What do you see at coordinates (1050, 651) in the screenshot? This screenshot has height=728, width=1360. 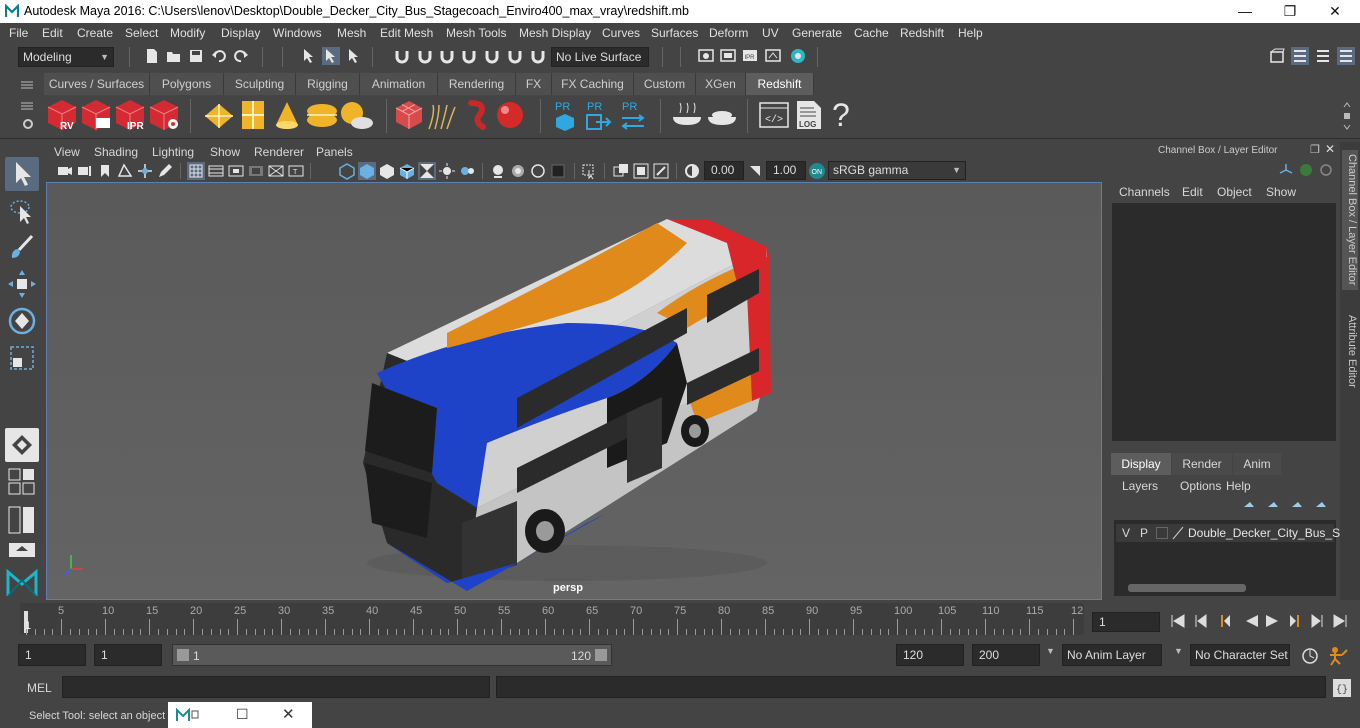 I see `anim-layer-chevron-icon: ▼` at bounding box center [1050, 651].